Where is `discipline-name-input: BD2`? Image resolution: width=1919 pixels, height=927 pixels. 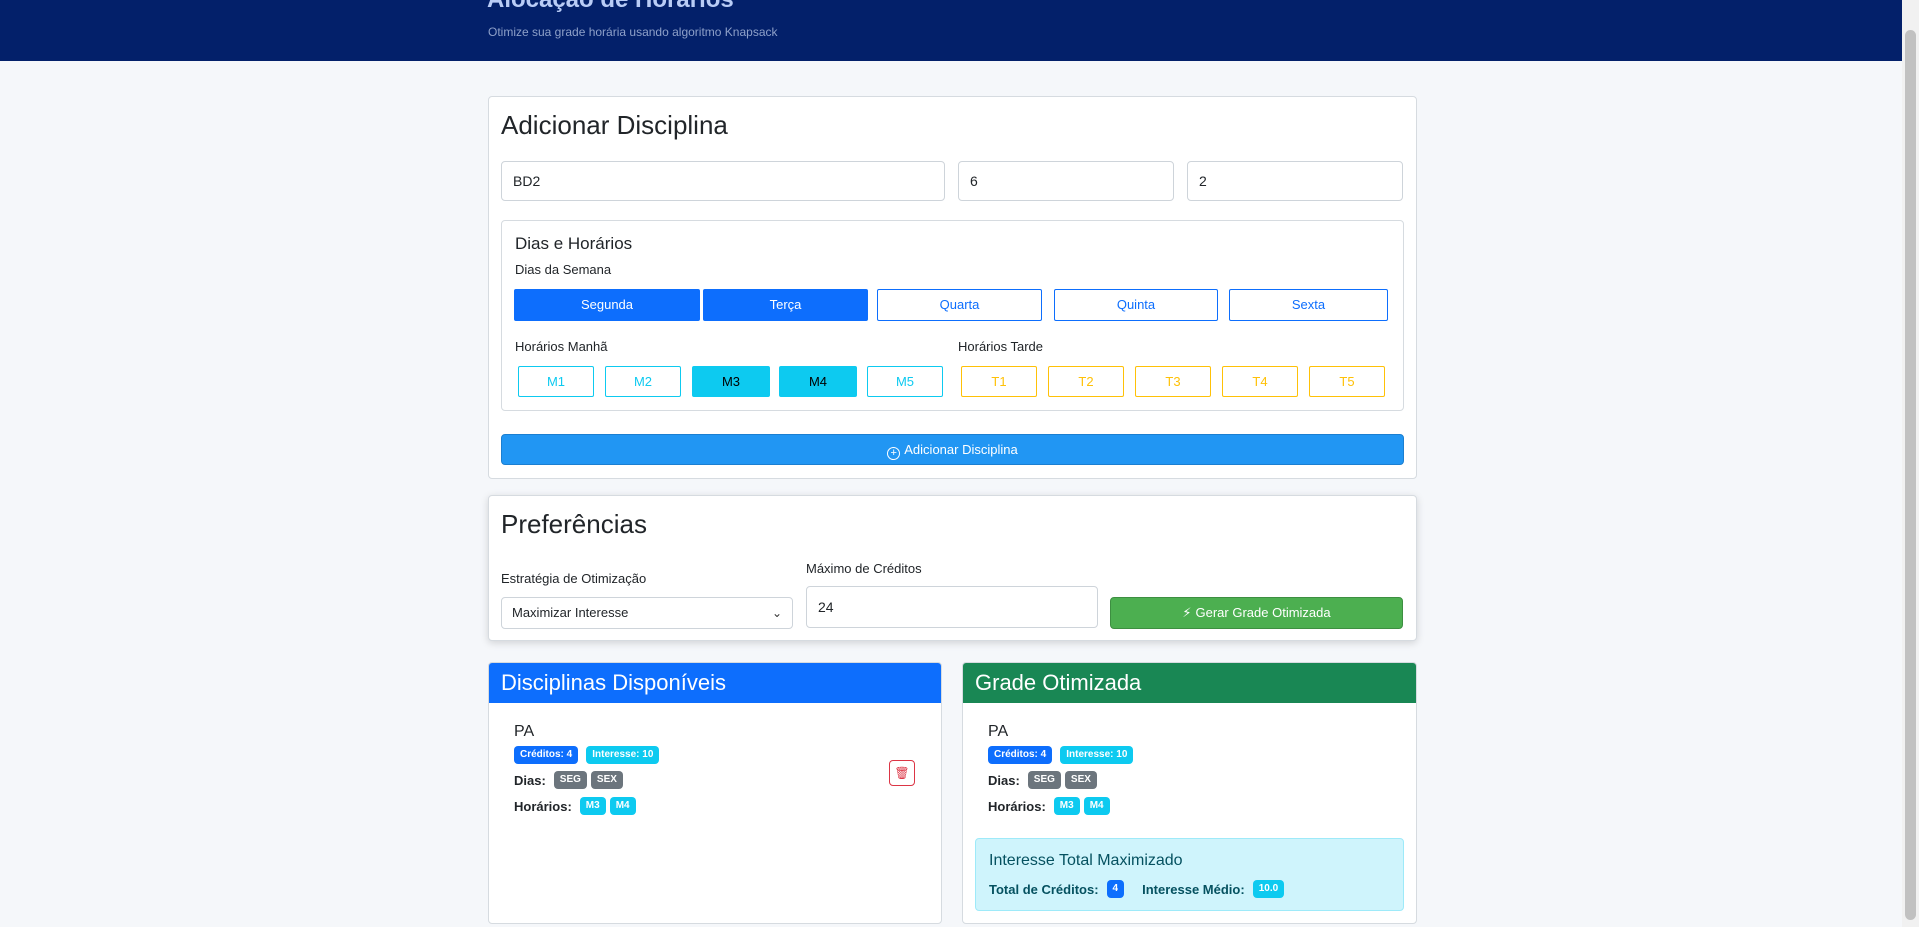 discipline-name-input: BD2 is located at coordinates (723, 181).